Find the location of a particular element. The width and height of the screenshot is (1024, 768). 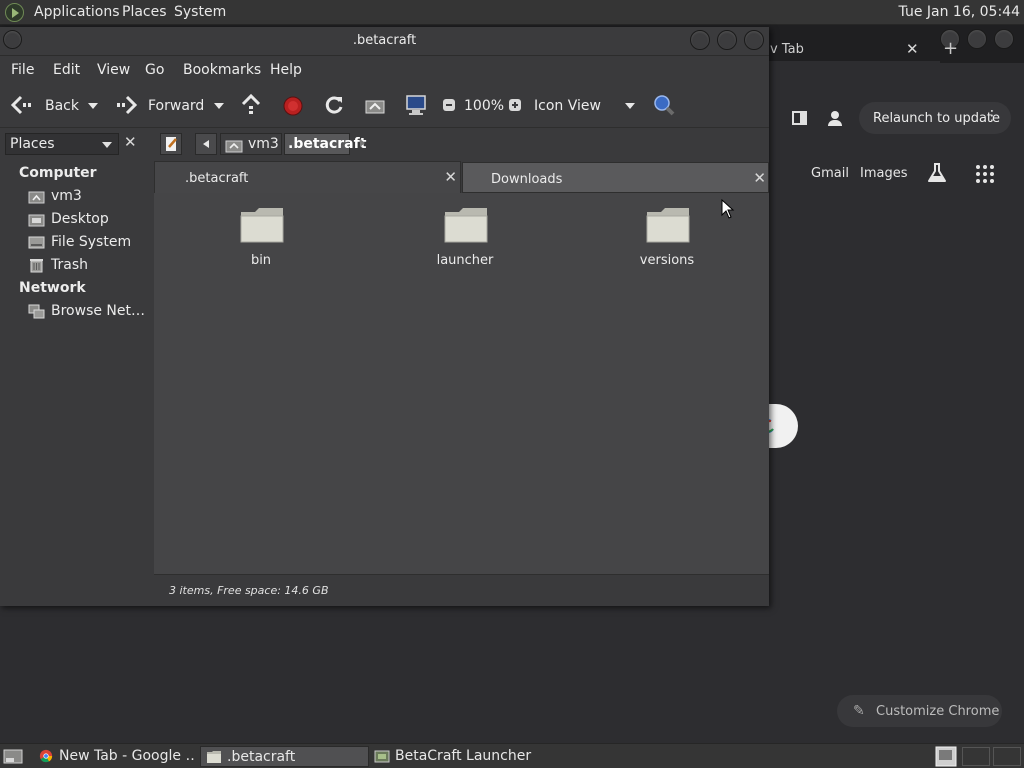

task-betacraft-folder: .betacraft is located at coordinates (284, 756).